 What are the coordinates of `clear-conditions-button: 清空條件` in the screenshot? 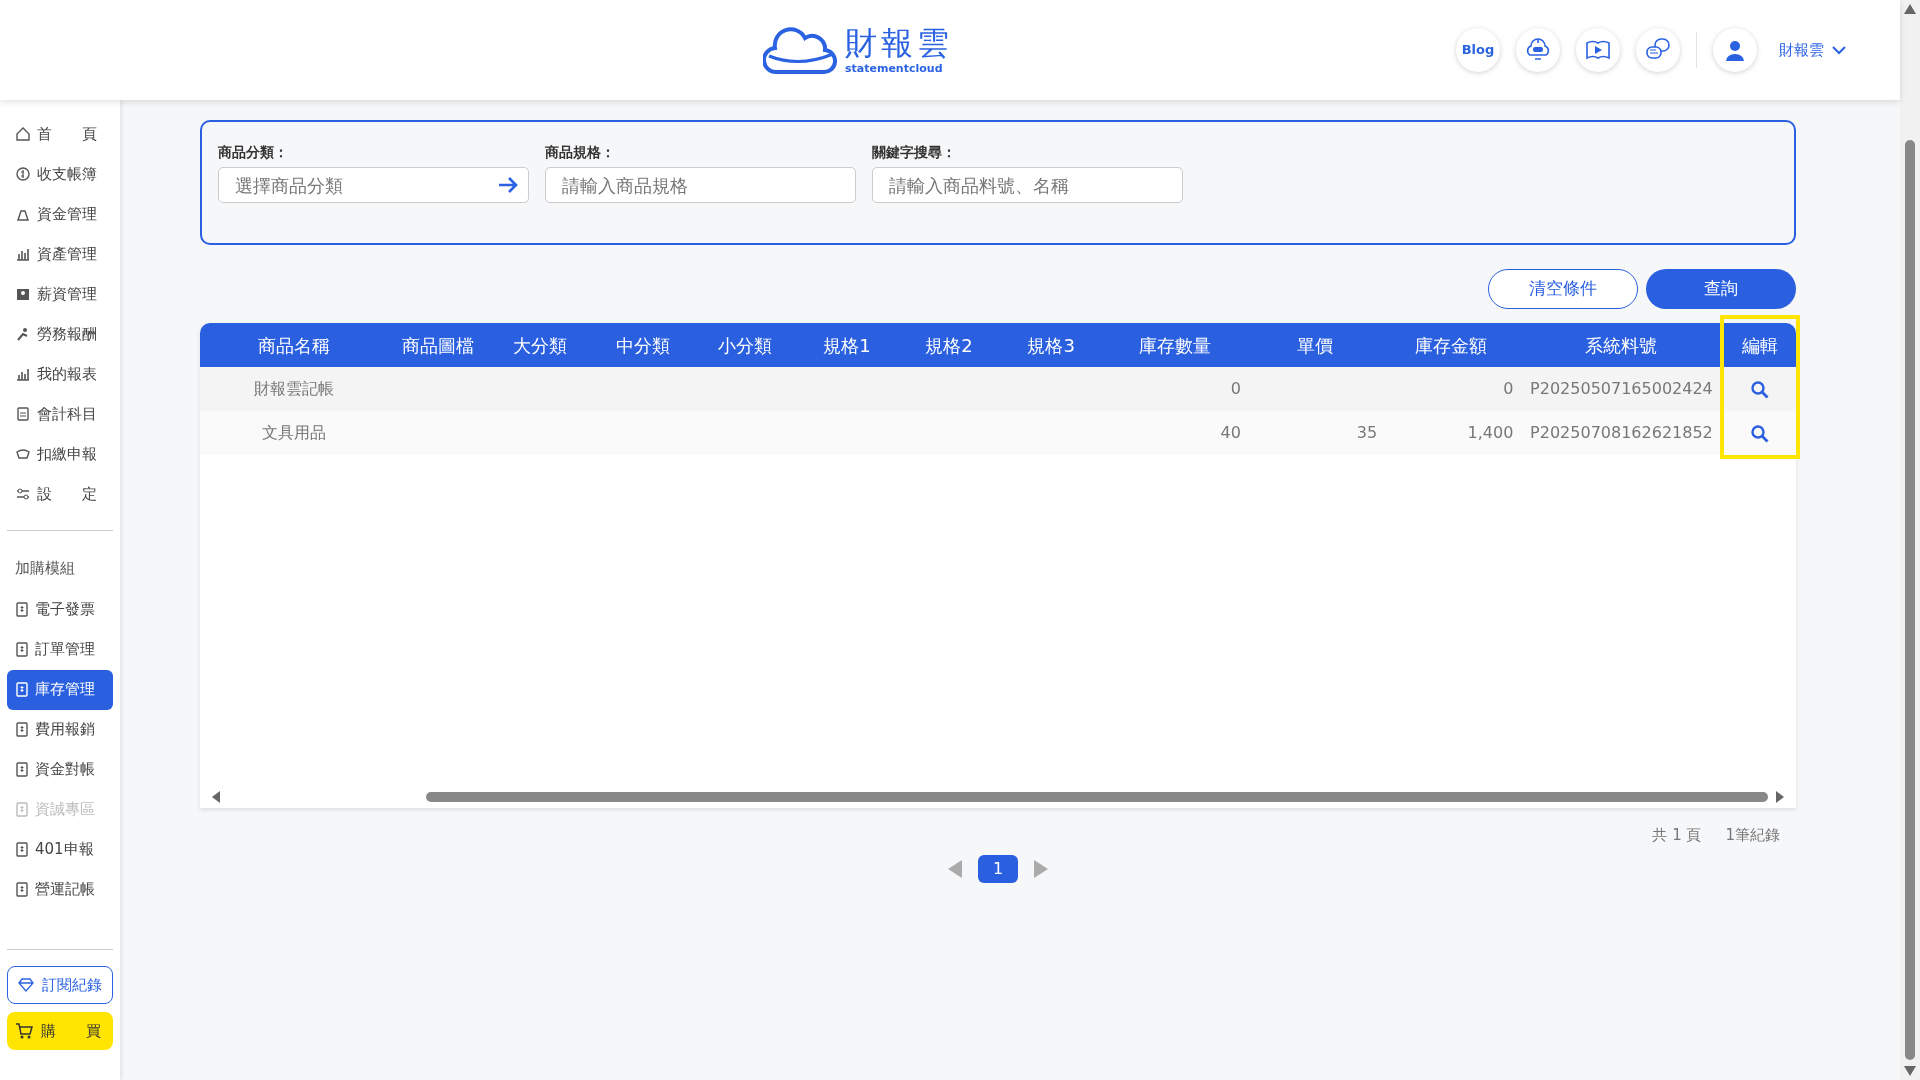 It's located at (1563, 289).